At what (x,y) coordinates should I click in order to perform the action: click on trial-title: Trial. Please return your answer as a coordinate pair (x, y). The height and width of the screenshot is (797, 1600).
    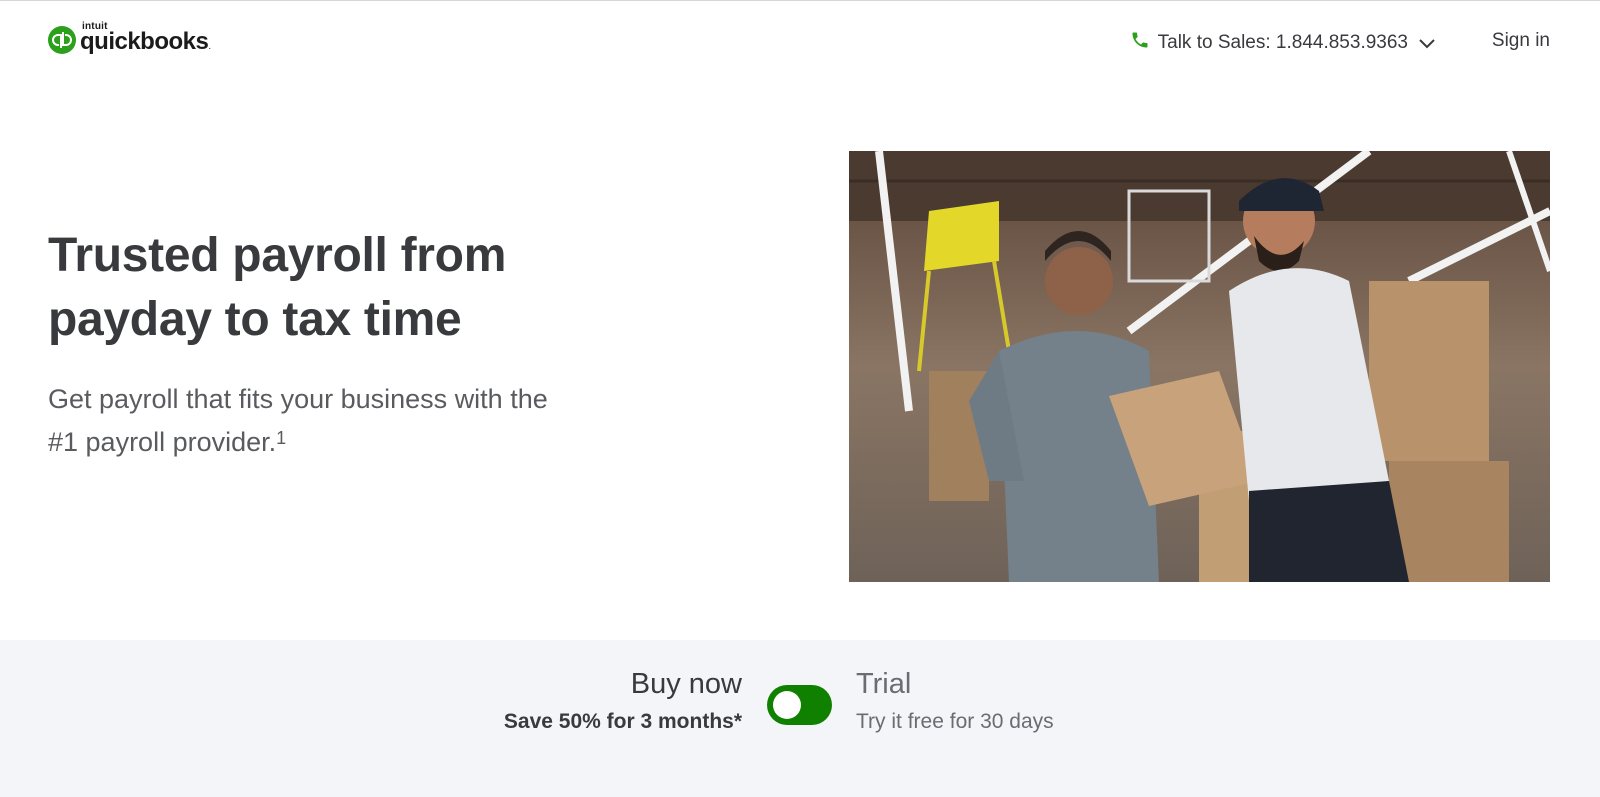
    Looking at the image, I should click on (884, 684).